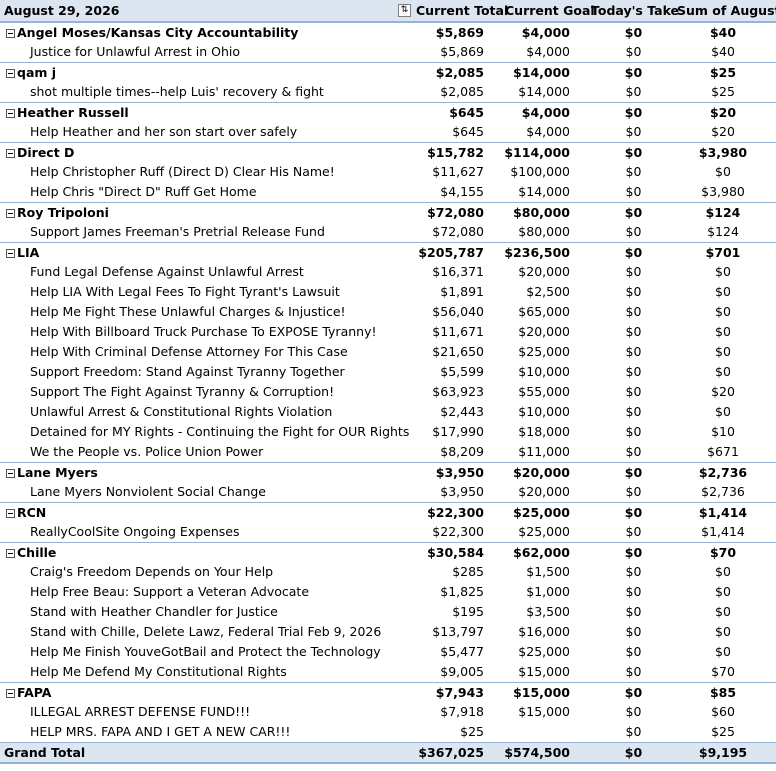 The width and height of the screenshot is (776, 771). I want to click on group-sum-of-august: $25, so click(723, 72).